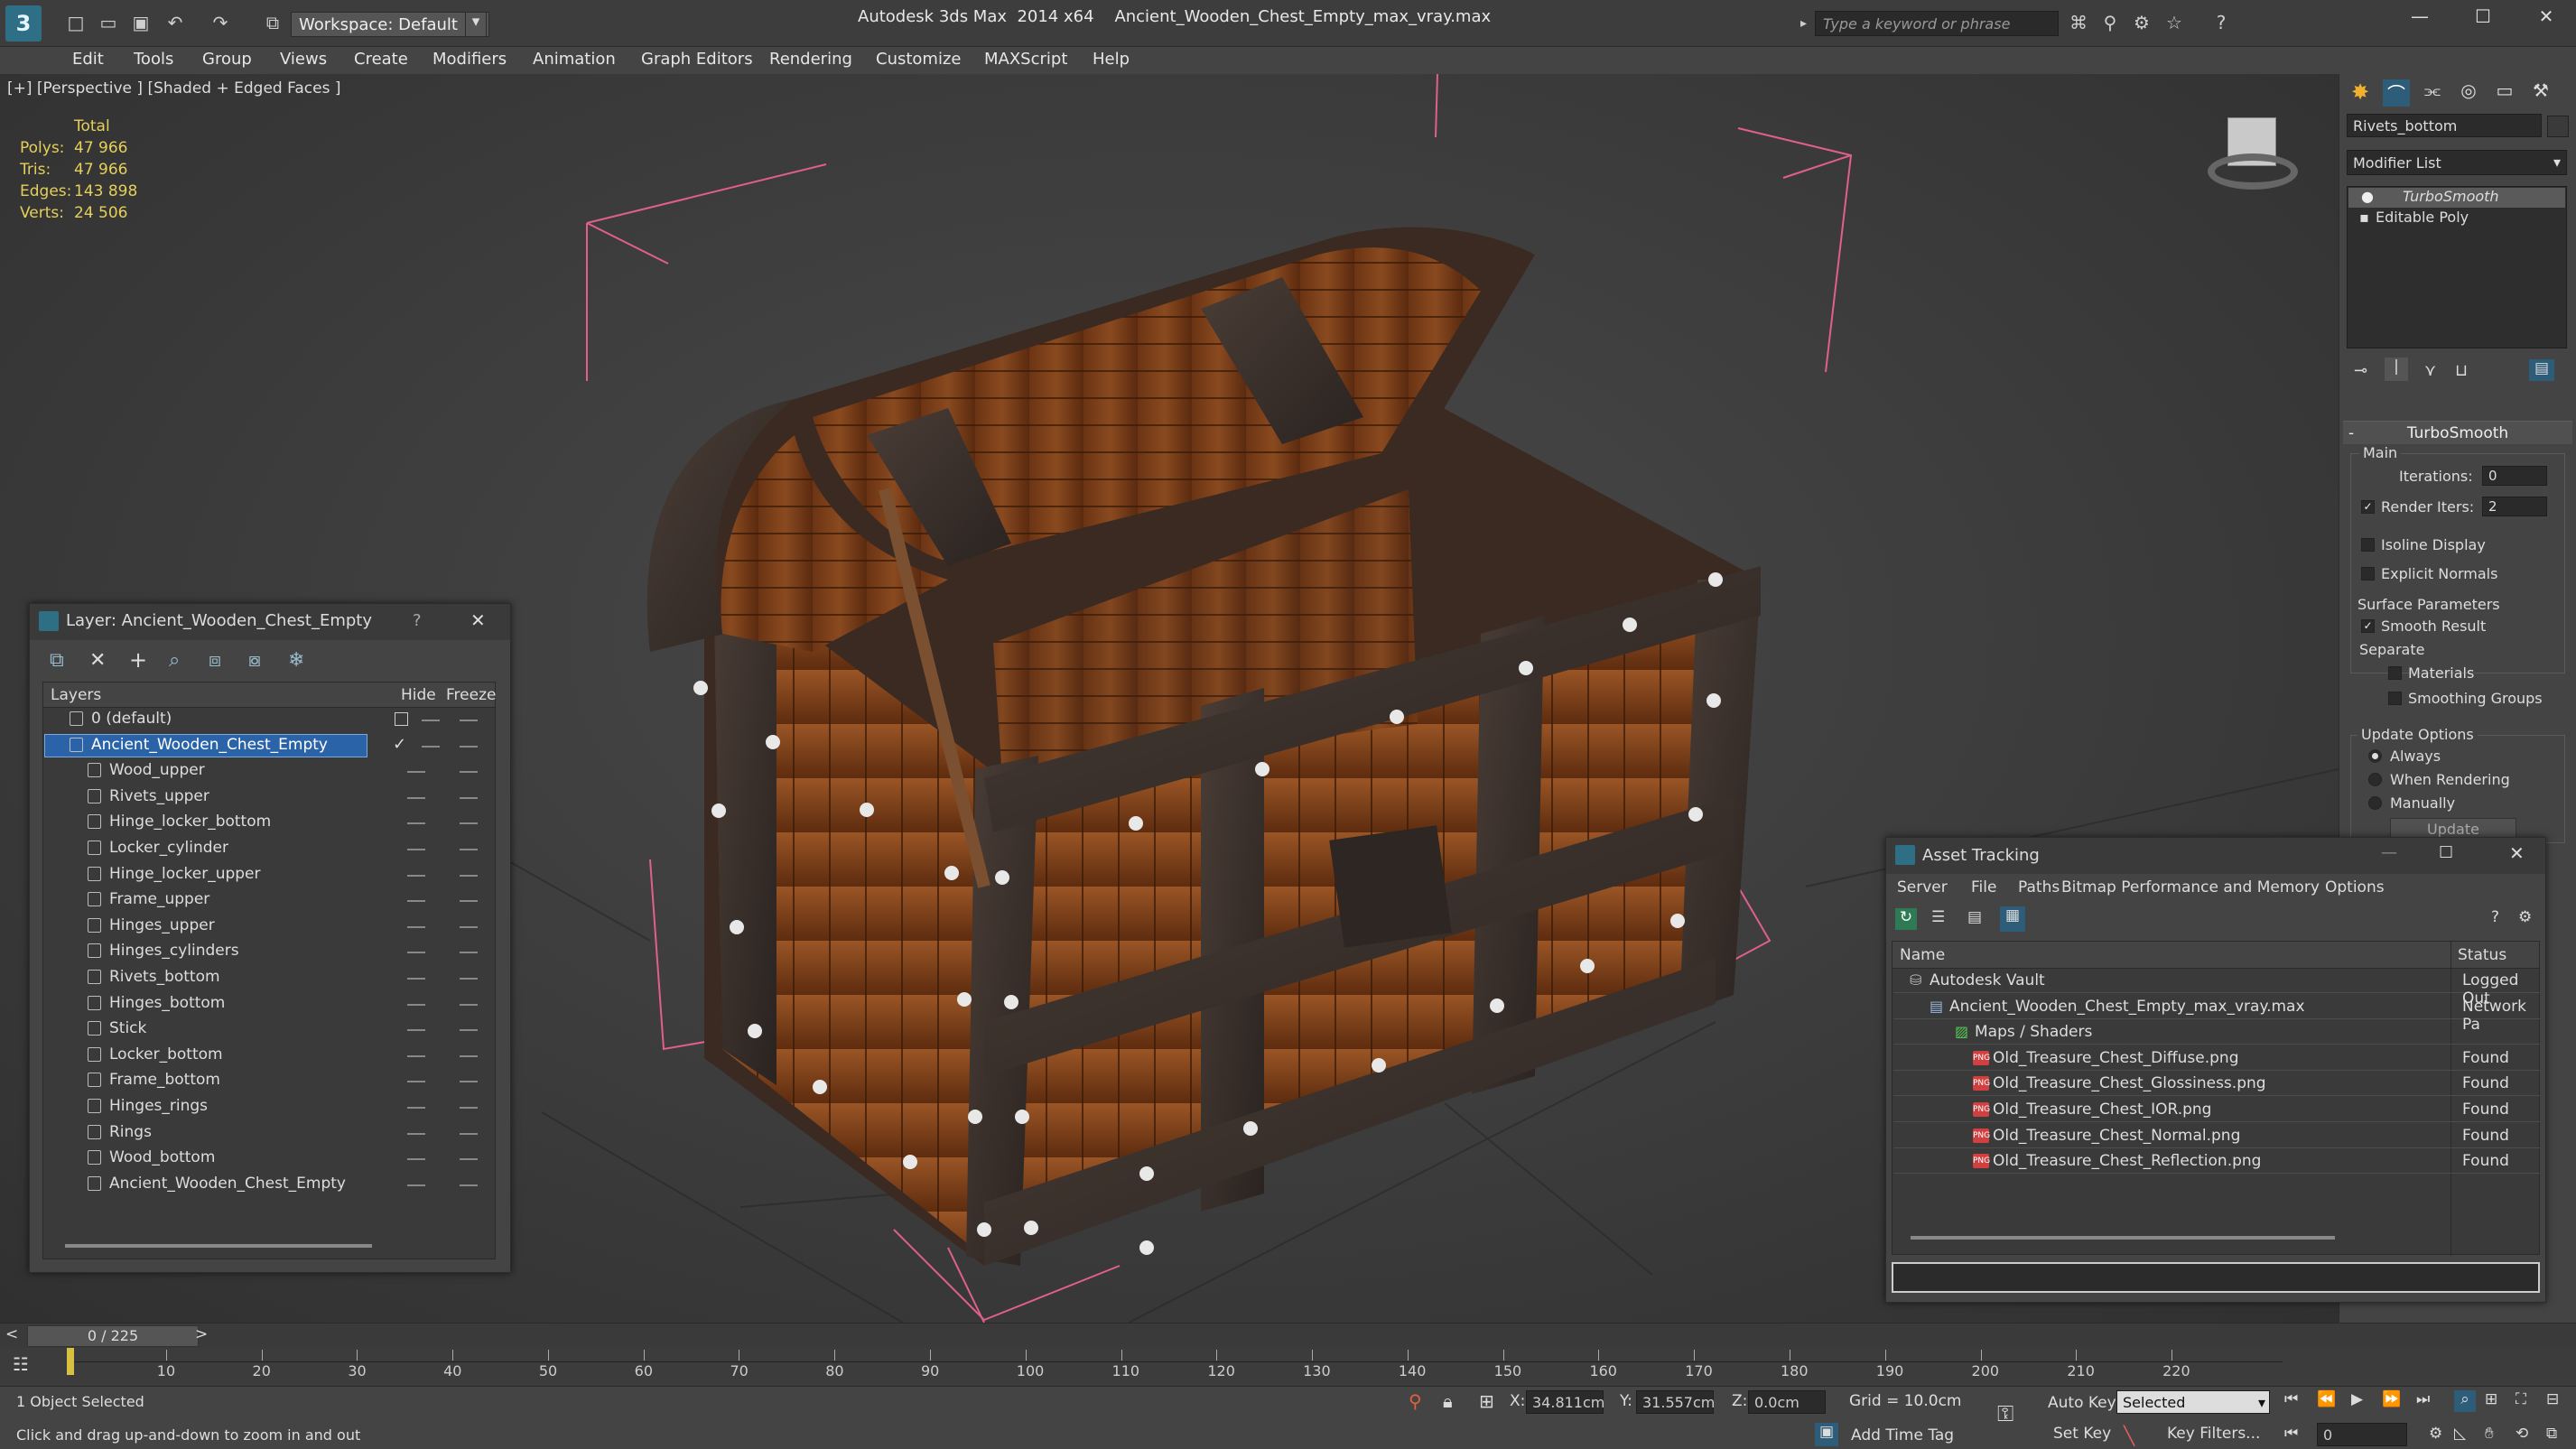 This screenshot has width=2576, height=1449. I want to click on layer-dialog-title-bar: Layer: Ancient_Wooden_Chest_Empty ? ✕, so click(270, 622).